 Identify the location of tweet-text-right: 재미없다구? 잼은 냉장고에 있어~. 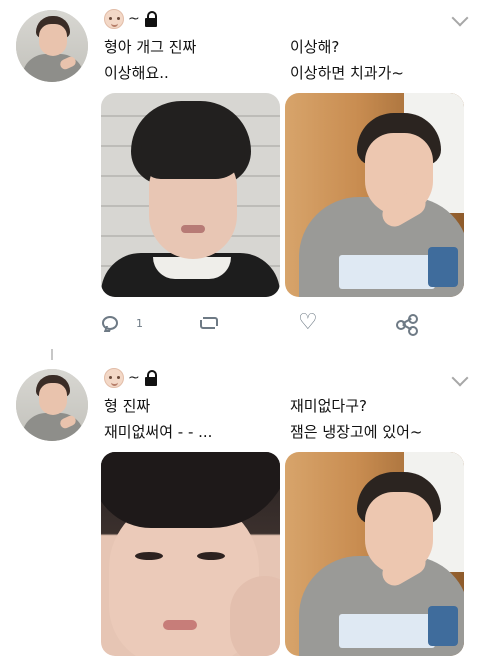
(356, 419).